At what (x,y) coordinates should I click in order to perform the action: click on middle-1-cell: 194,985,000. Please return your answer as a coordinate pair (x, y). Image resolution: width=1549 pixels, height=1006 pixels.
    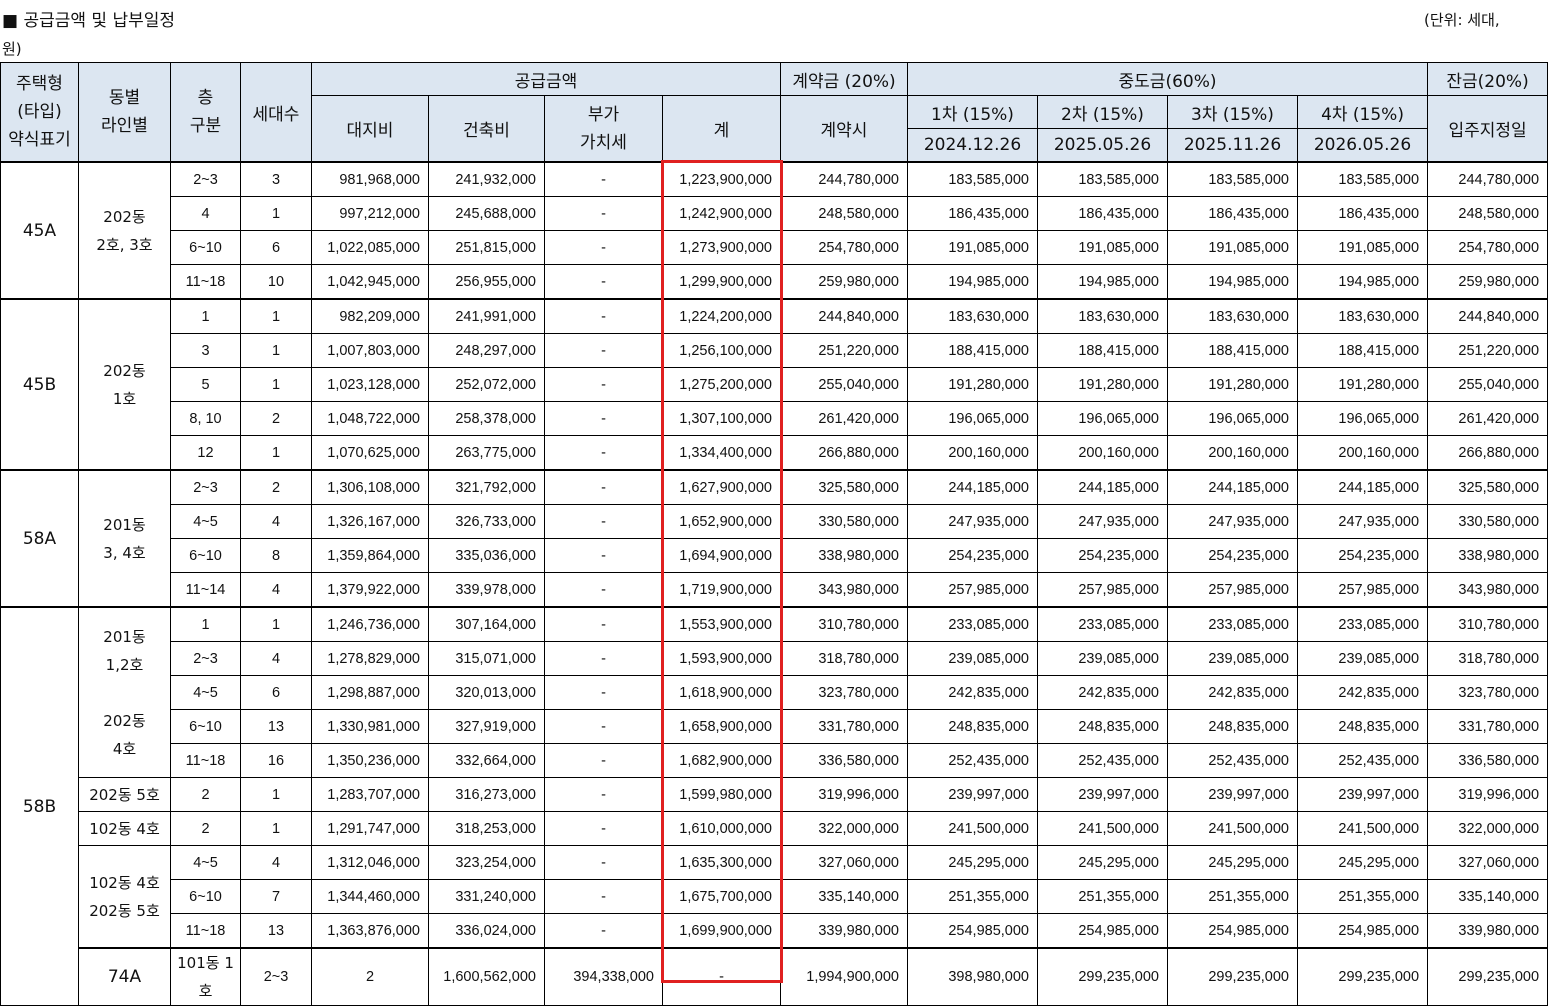
    Looking at the image, I should click on (972, 282).